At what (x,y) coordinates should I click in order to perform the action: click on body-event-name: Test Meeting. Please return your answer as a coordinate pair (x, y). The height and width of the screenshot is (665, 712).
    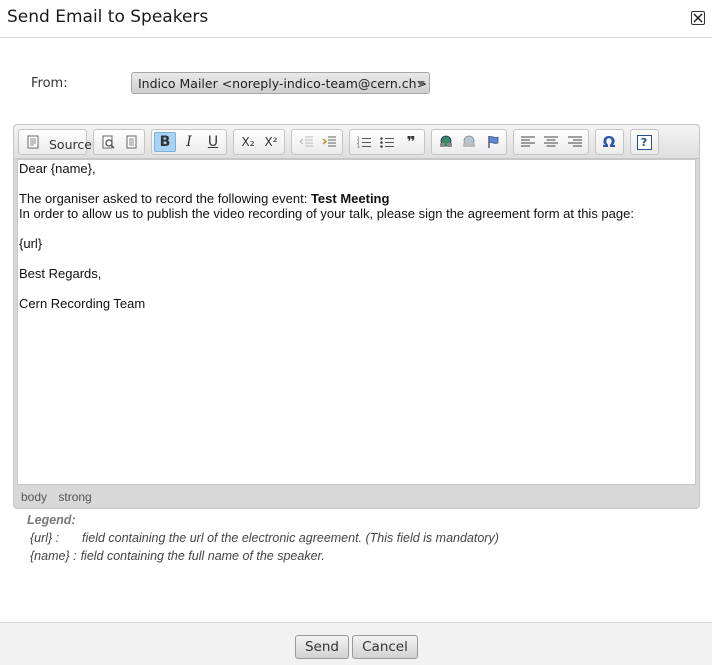
    Looking at the image, I should click on (350, 198).